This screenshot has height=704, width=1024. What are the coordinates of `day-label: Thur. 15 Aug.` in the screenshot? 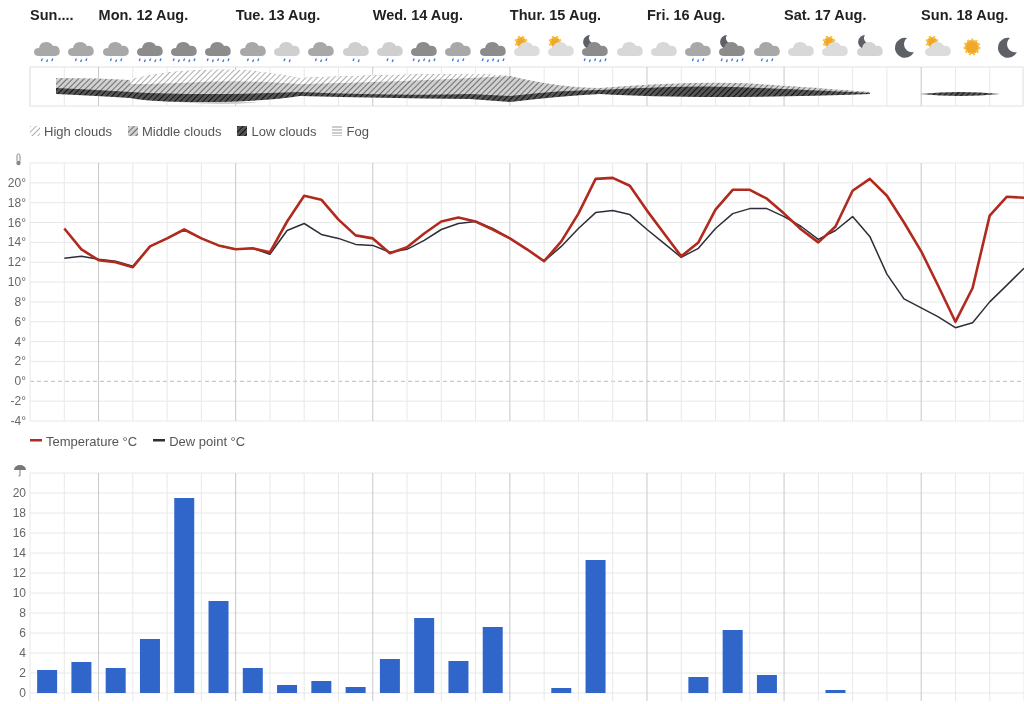 It's located at (555, 15).